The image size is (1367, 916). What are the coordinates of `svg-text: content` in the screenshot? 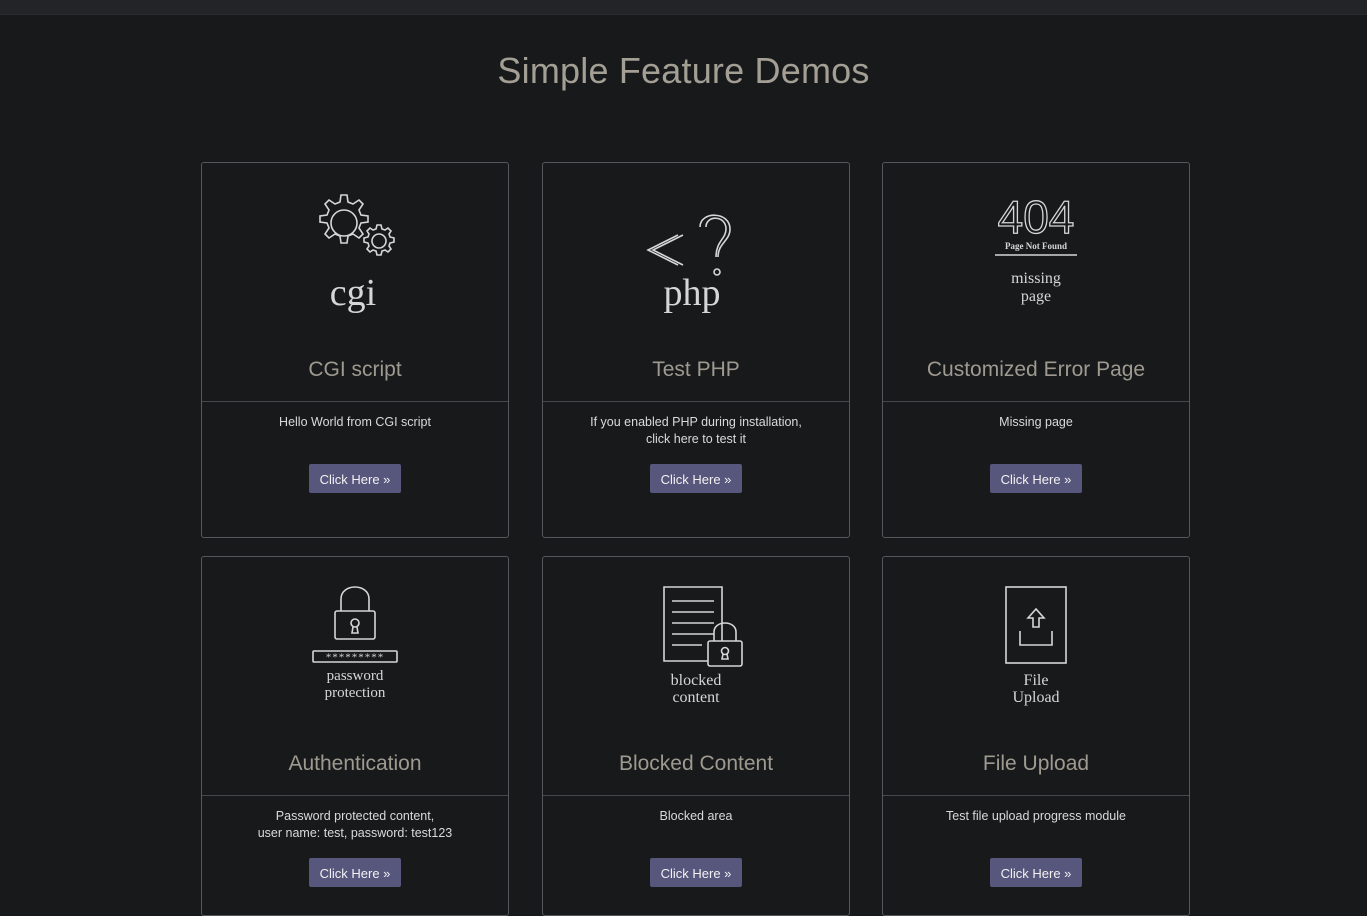 It's located at (696, 697).